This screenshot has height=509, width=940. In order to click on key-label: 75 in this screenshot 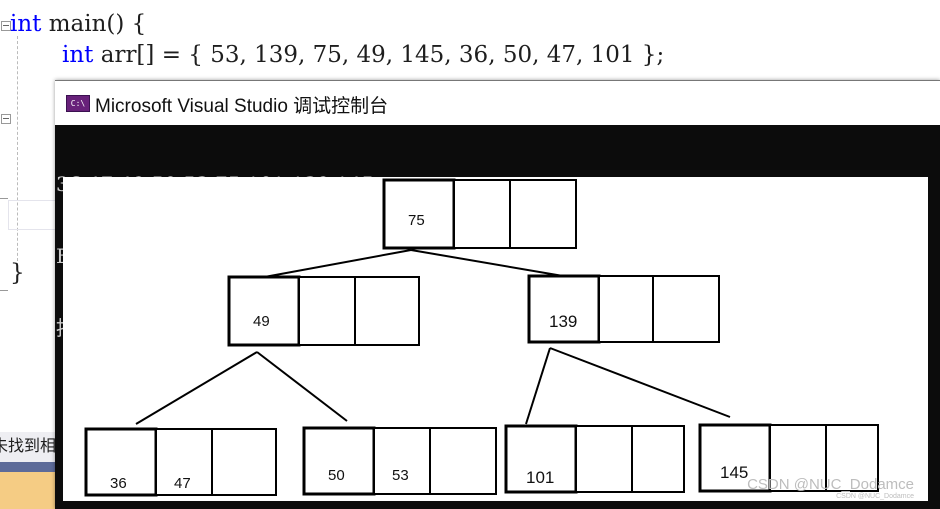, I will do `click(416, 220)`.